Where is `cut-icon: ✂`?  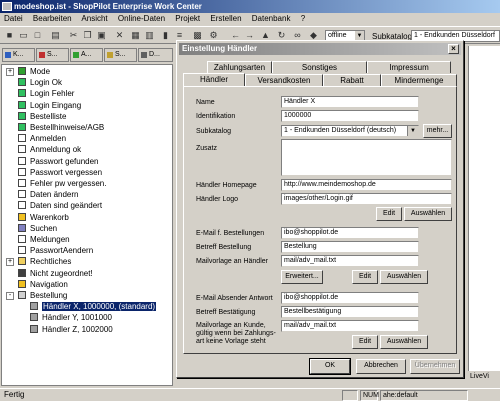
cut-icon: ✂ is located at coordinates (73, 35).